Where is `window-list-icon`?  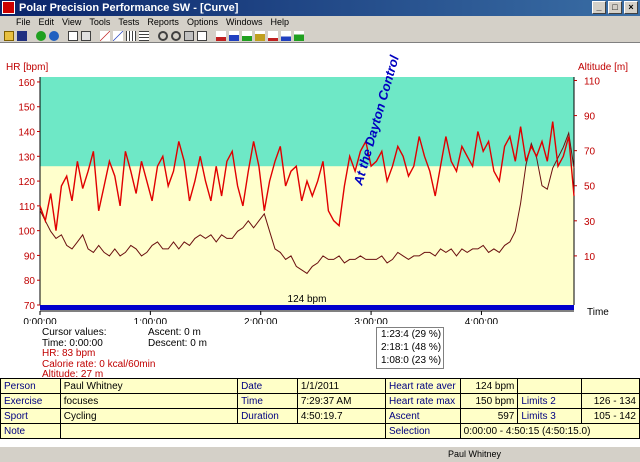
window-list-icon is located at coordinates (86, 35).